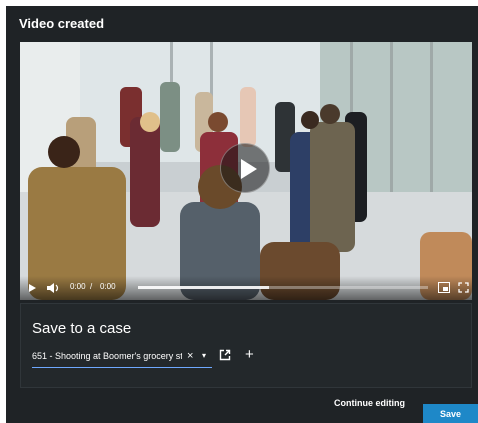 The width and height of the screenshot is (478, 423). I want to click on video-controls: 0:00 / 0:00, so click(246, 288).